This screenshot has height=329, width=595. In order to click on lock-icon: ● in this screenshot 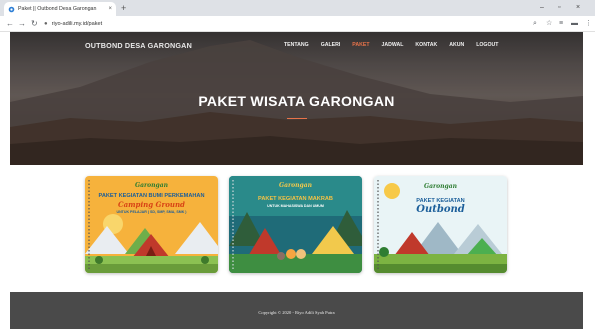, I will do `click(46, 24)`.